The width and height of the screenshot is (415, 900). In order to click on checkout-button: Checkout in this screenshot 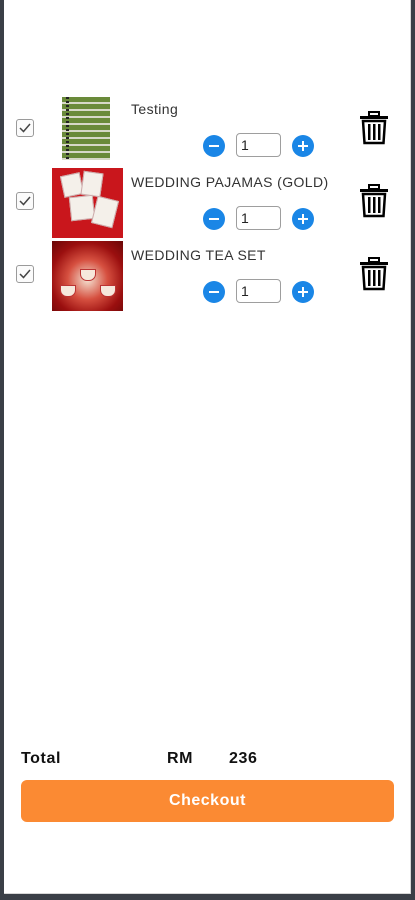, I will do `click(207, 801)`.